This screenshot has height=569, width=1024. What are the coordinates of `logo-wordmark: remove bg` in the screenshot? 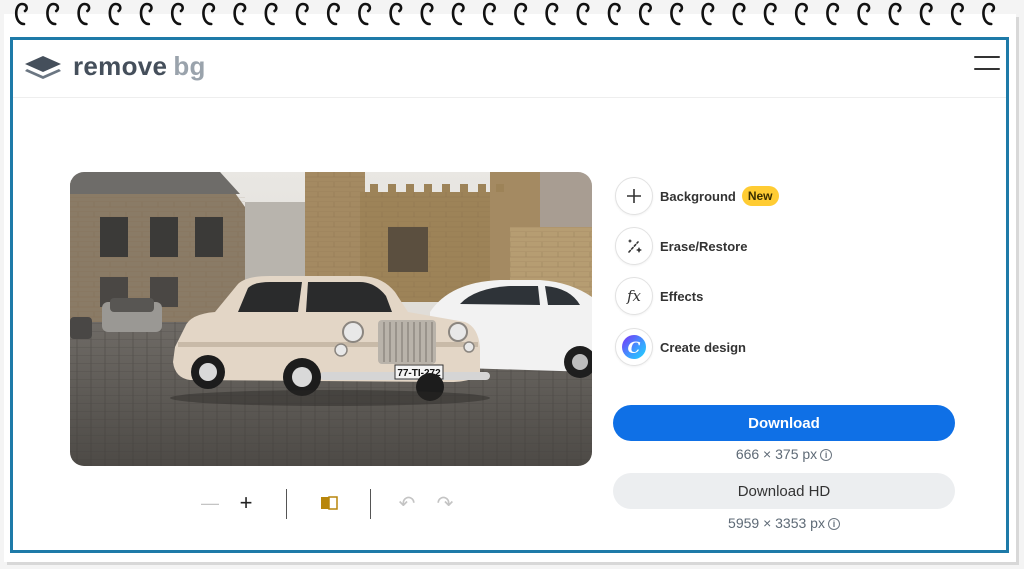 It's located at (139, 66).